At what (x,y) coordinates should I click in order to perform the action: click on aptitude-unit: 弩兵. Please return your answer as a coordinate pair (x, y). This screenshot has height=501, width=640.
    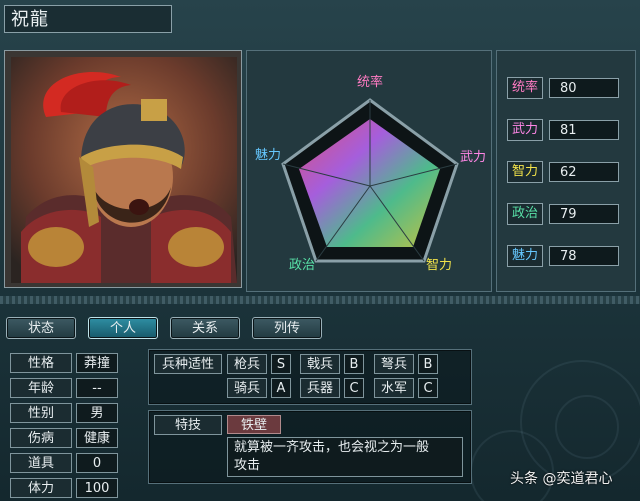
    Looking at the image, I should click on (394, 364).